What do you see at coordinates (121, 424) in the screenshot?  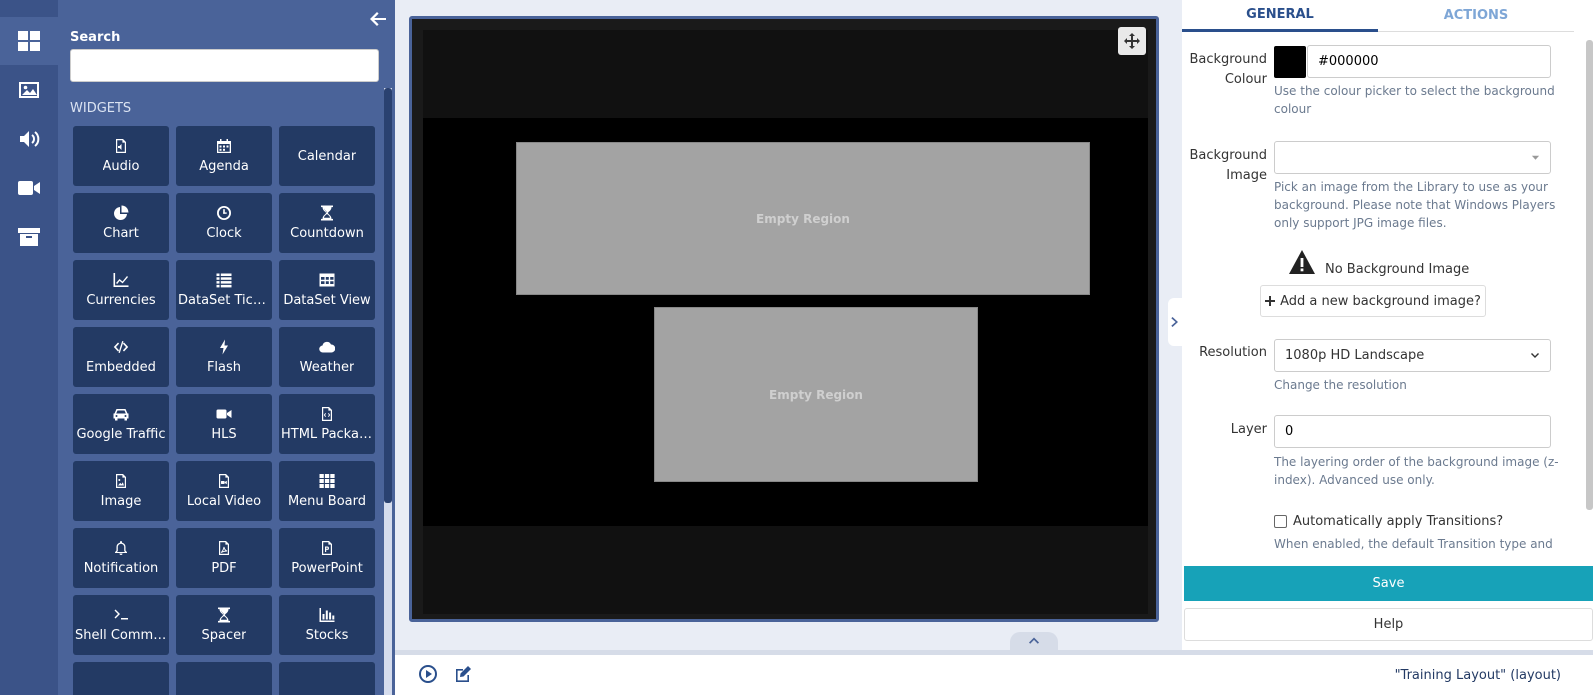 I see `widget-google-traffic: Google Traffic` at bounding box center [121, 424].